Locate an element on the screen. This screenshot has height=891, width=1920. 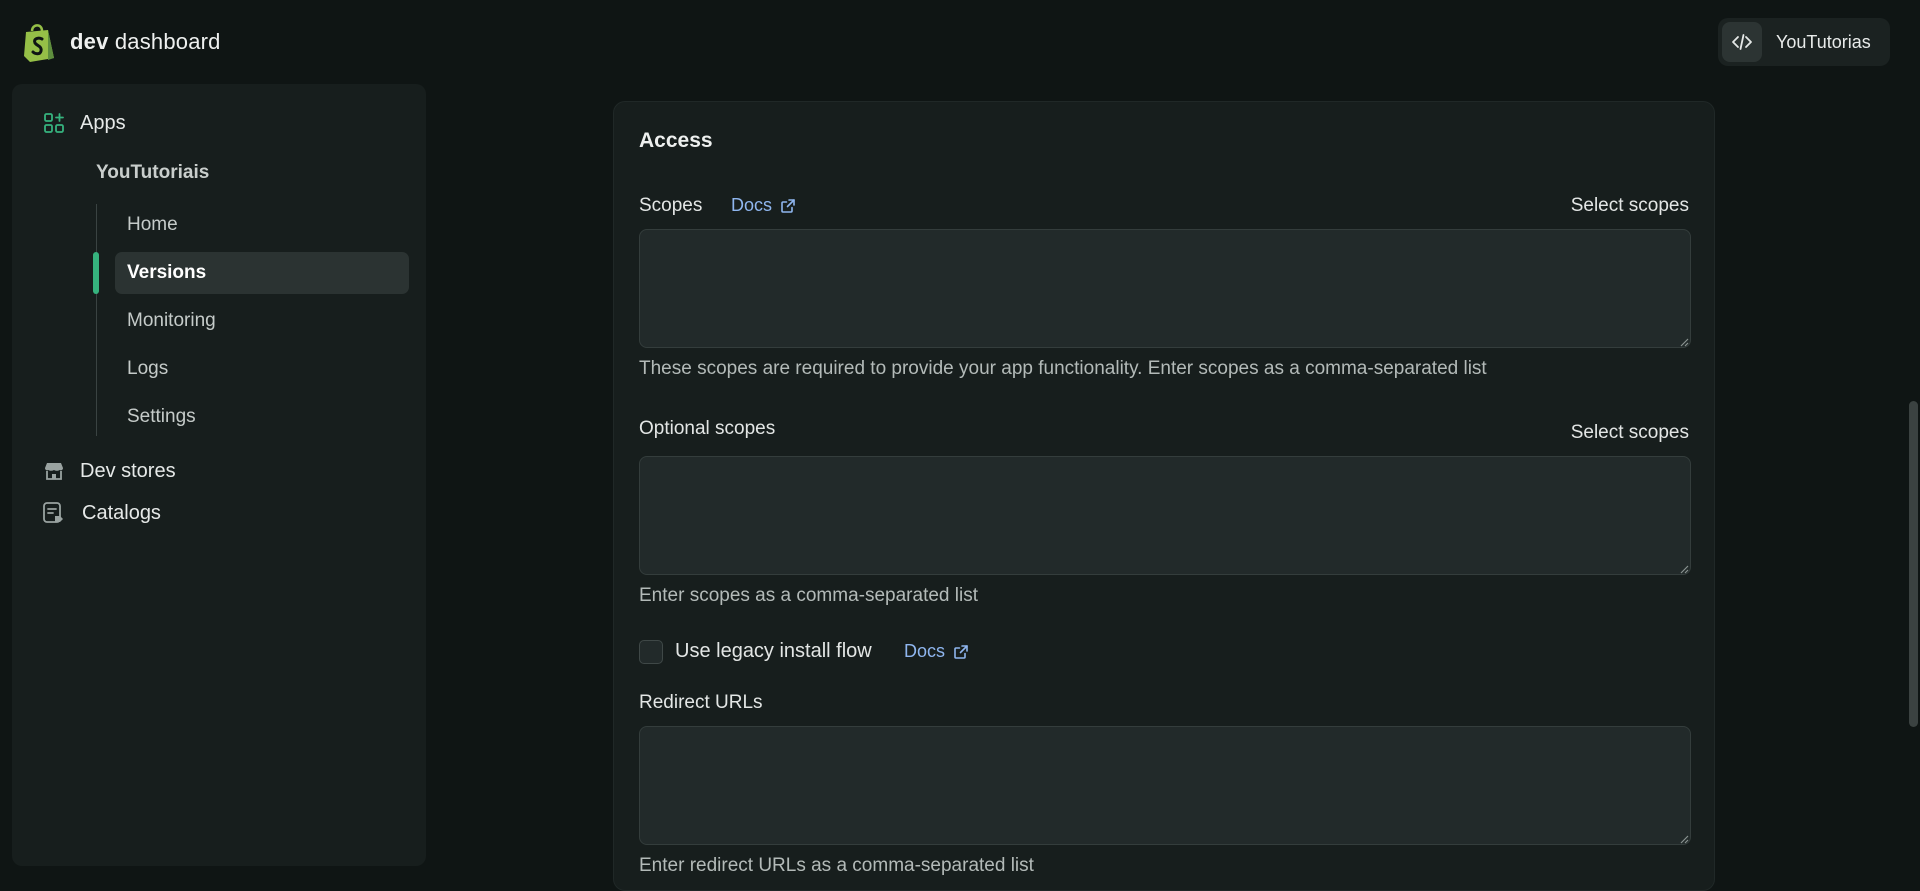
optional-scopes-label: Optional scopes is located at coordinates (707, 428).